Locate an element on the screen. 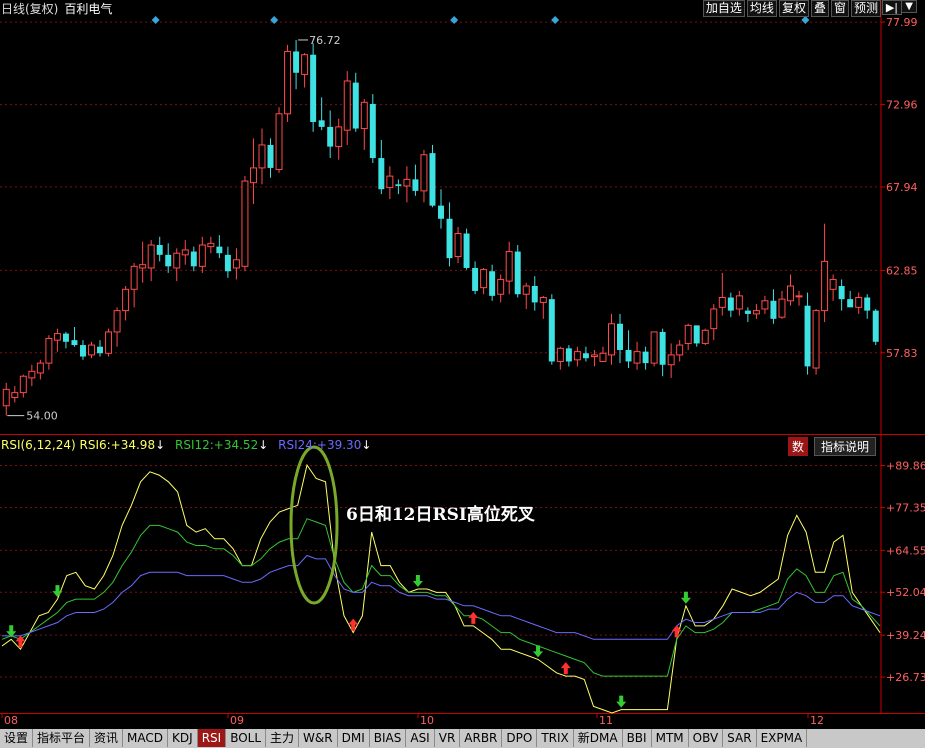 The width and height of the screenshot is (925, 748). event-marker-icon is located at coordinates (555, 20).